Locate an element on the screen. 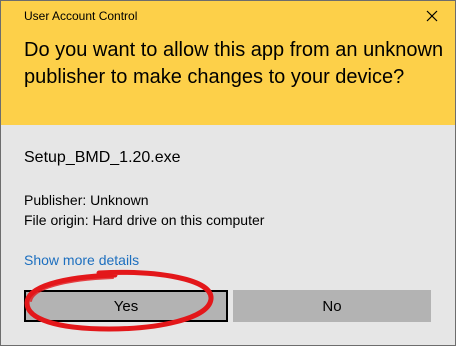 Image resolution: width=456 pixels, height=346 pixels. show-more-details-link: Show more details is located at coordinates (81, 260).